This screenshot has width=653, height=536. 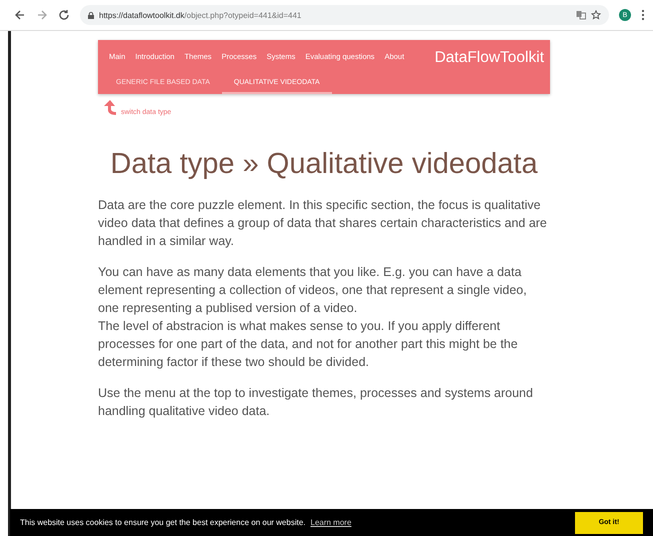 I want to click on address-bar: https://dataflowtoolkit.dk/object.php?otypeid=441&id=441, so click(x=344, y=15).